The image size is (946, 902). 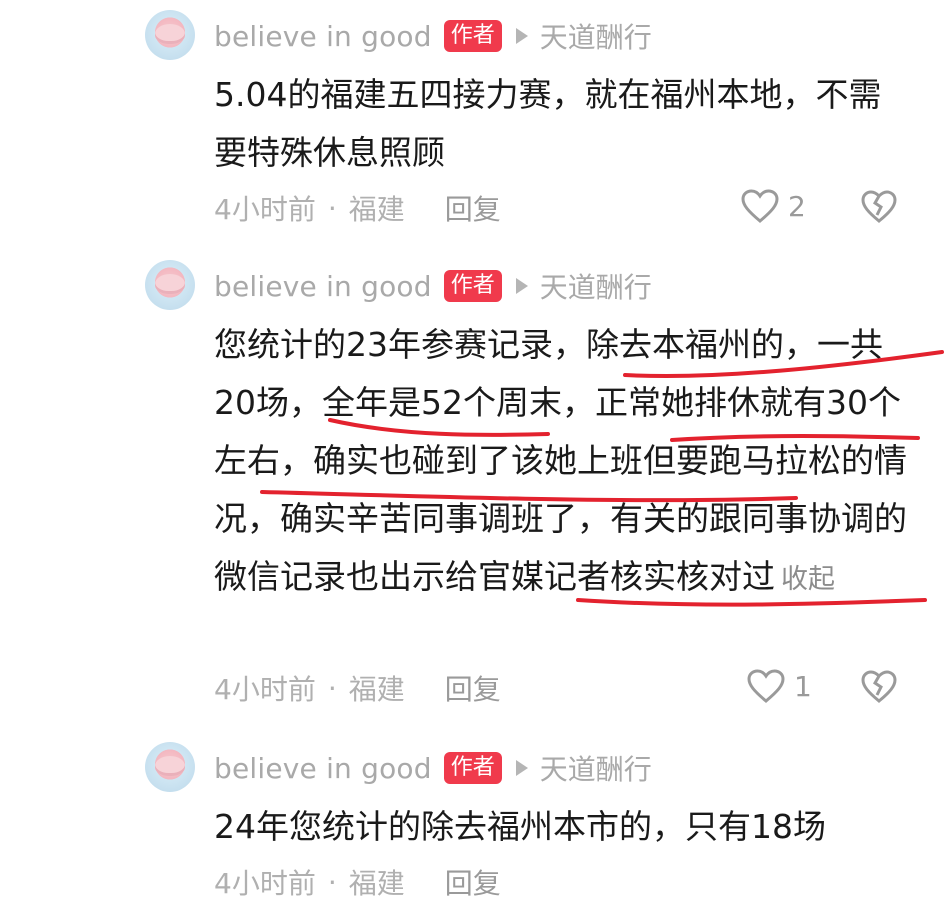 I want to click on like-count: 1, so click(x=803, y=686).